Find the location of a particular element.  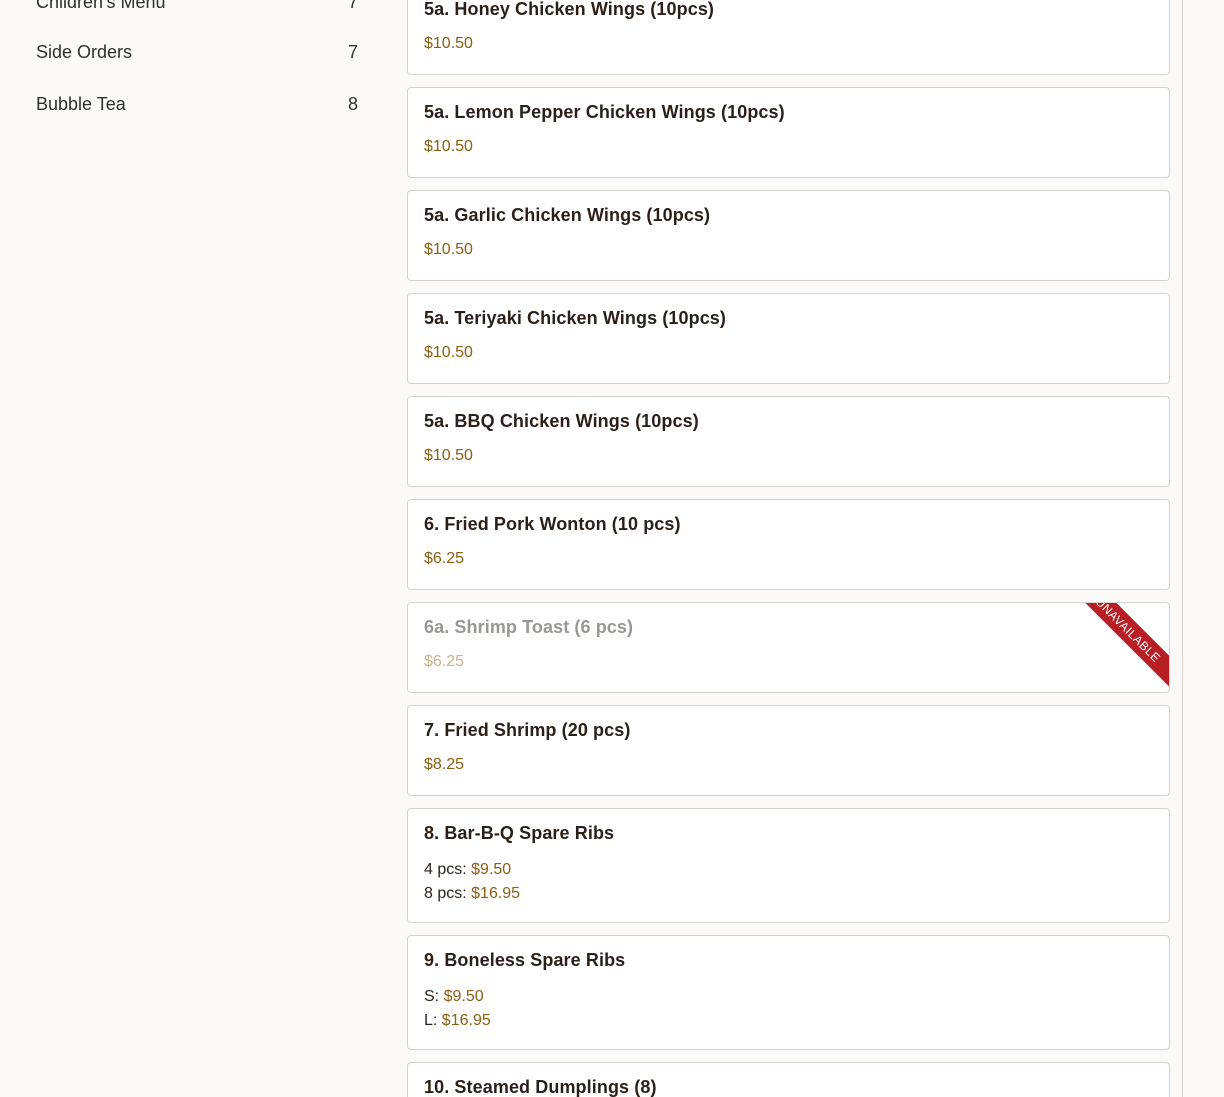

menu-item-name: 8. Bar-B-Q Spare Ribs is located at coordinates (519, 833).